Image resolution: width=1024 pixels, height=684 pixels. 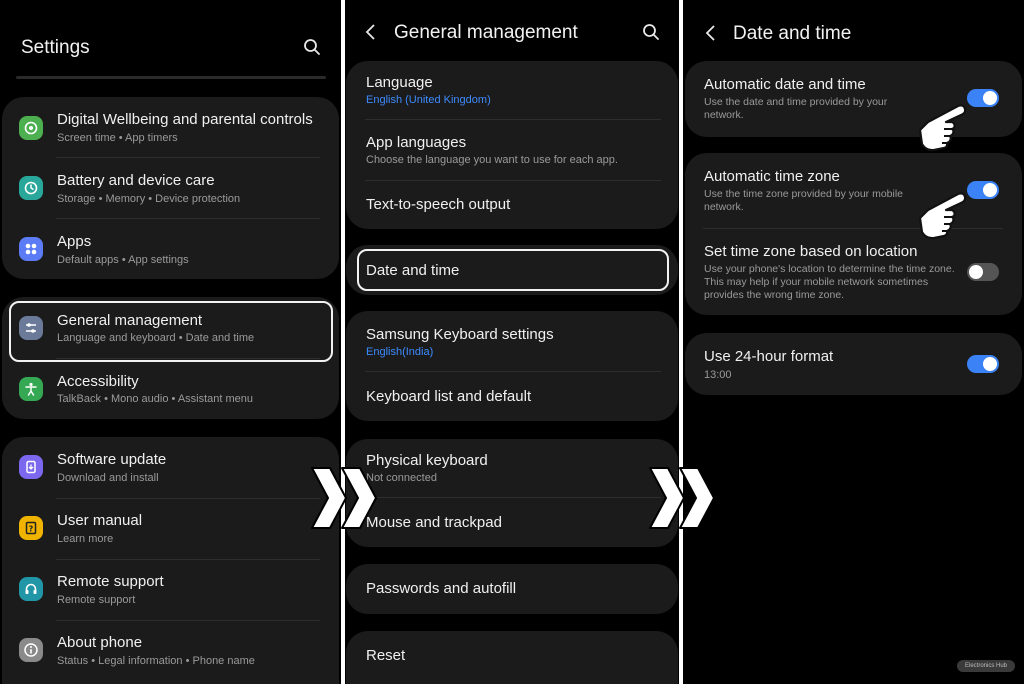 What do you see at coordinates (399, 82) in the screenshot?
I see `item-title: Language` at bounding box center [399, 82].